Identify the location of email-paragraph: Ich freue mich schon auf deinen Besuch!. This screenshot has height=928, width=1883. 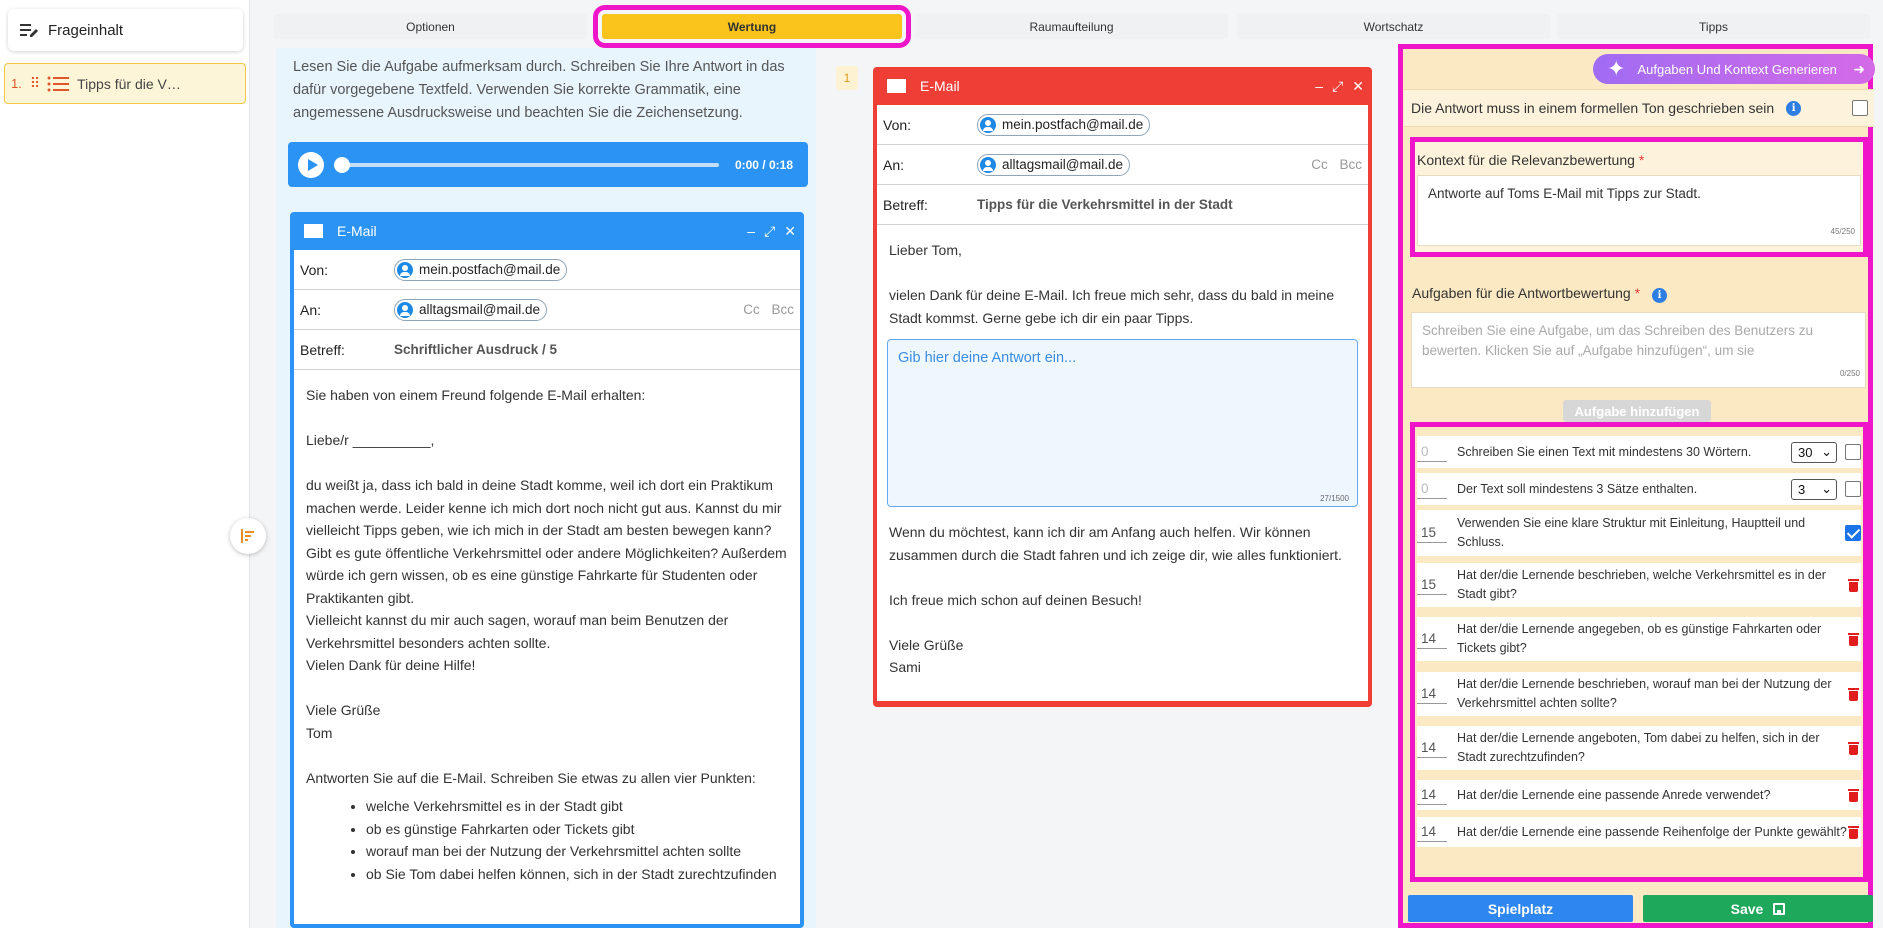
(1015, 599).